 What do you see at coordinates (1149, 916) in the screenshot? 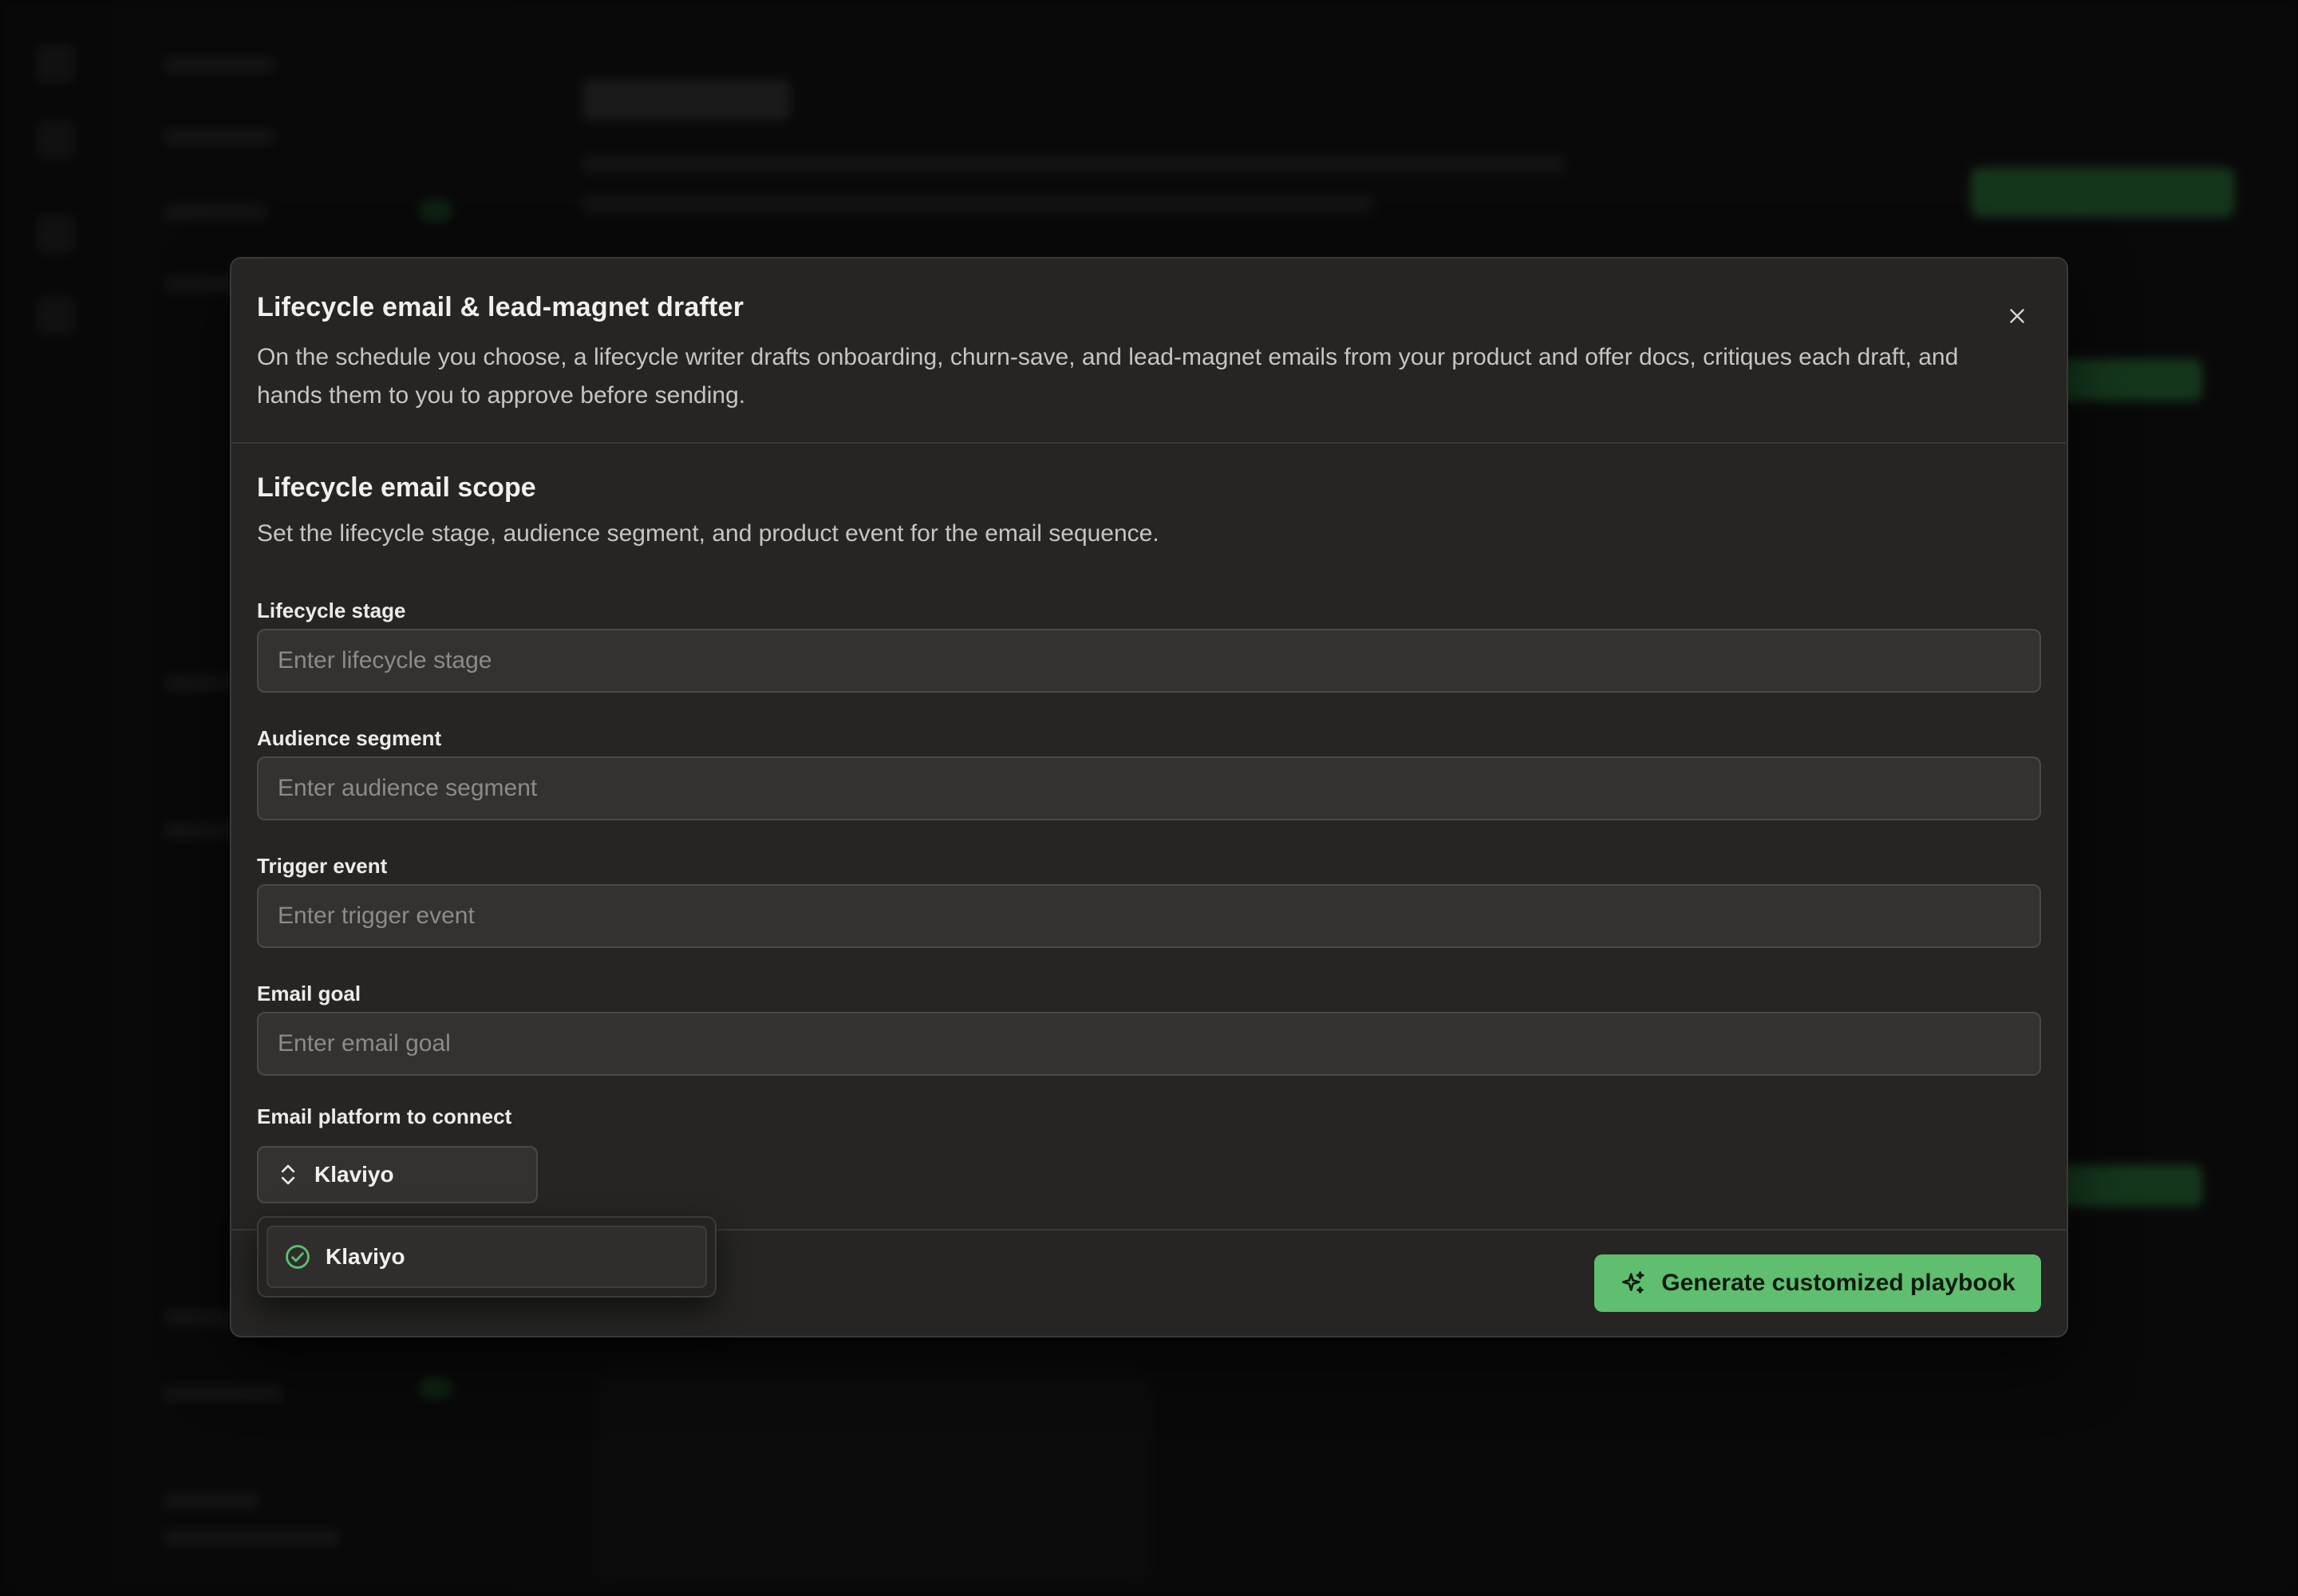
I see `trigger-event-input` at bounding box center [1149, 916].